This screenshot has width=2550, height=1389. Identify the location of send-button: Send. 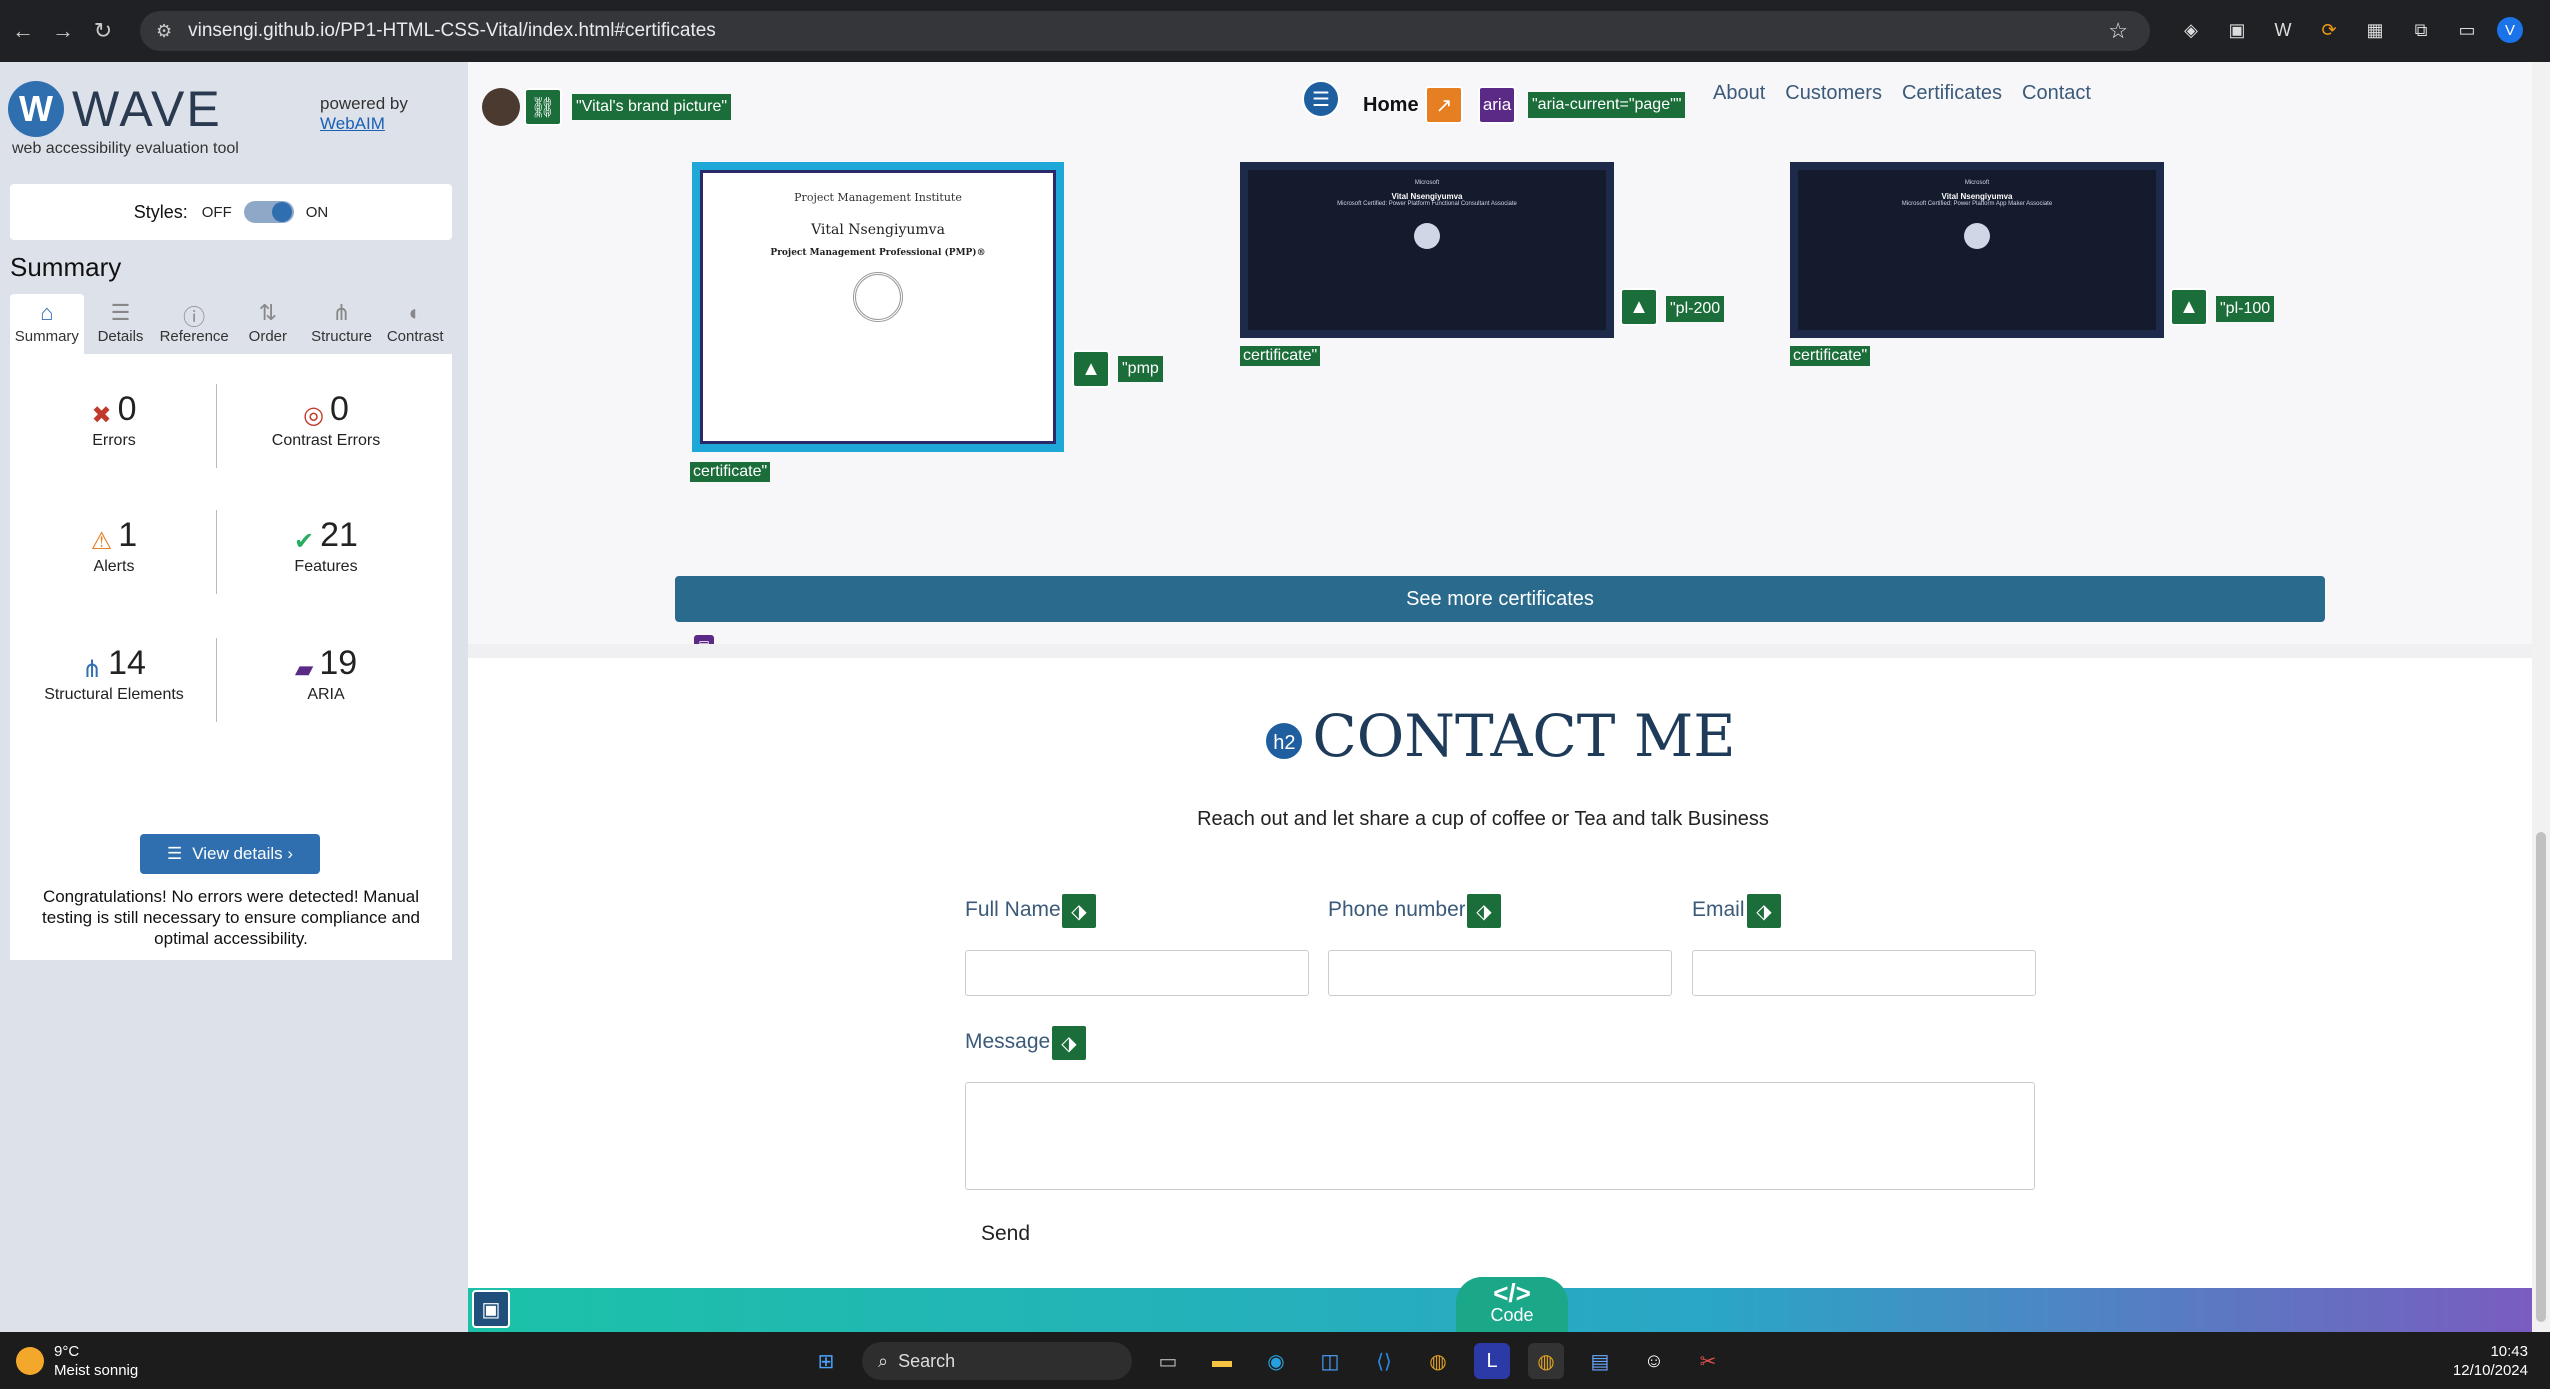
(1005, 1234).